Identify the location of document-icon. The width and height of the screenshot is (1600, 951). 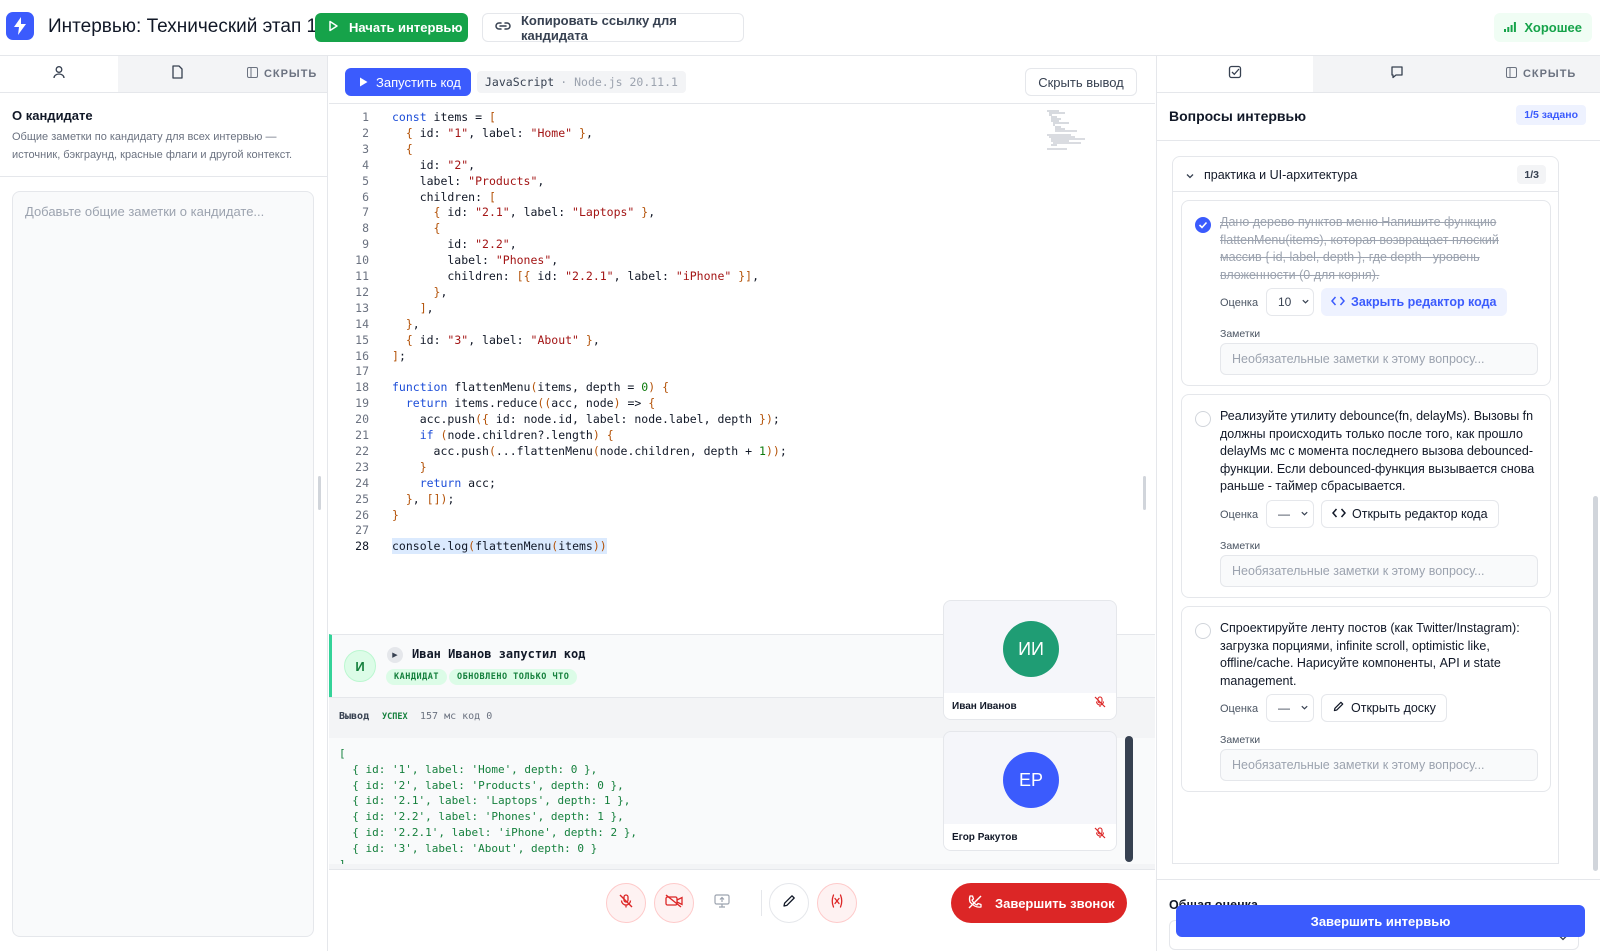
(177, 74).